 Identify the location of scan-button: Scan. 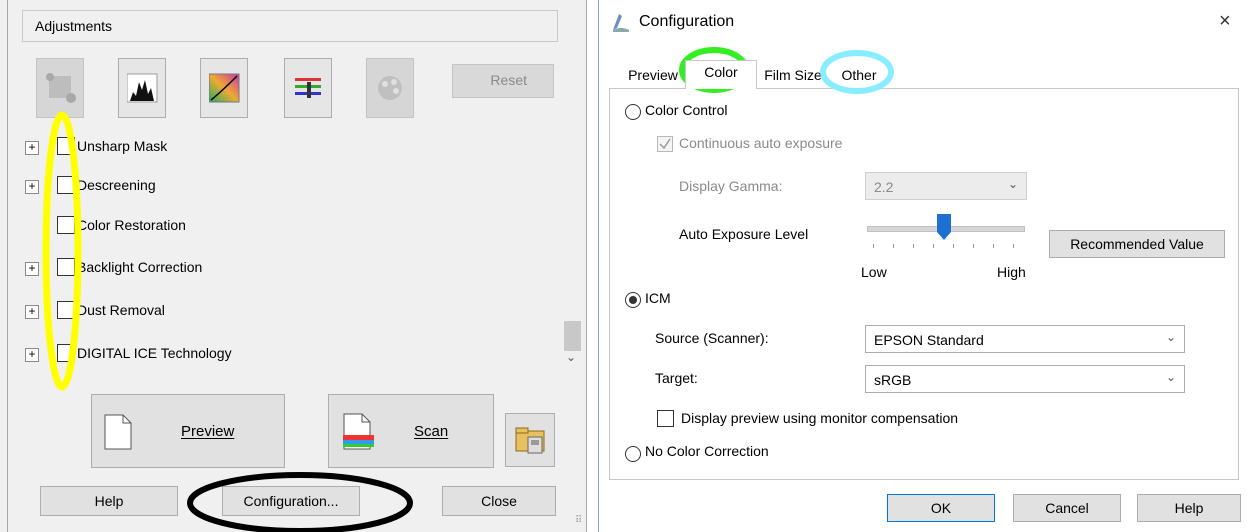
(411, 431).